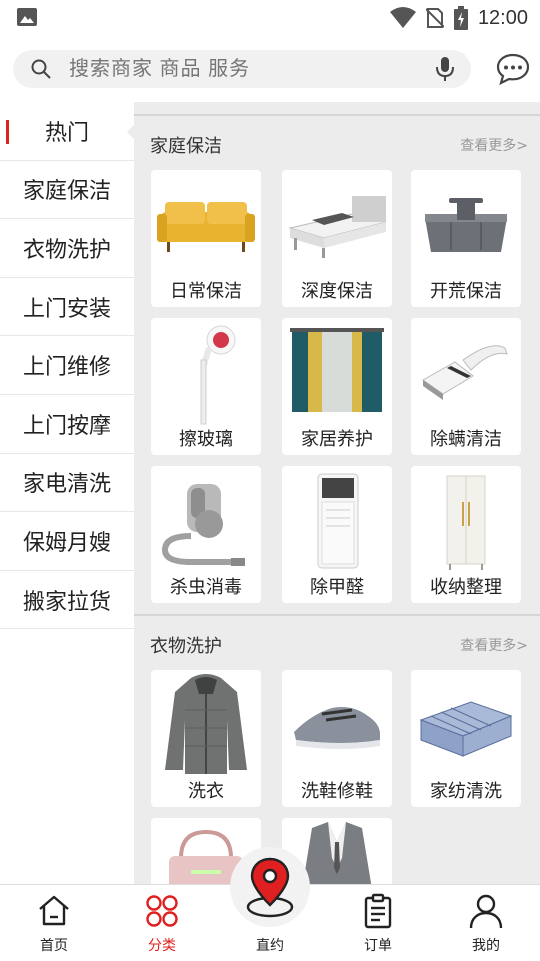 The width and height of the screenshot is (540, 961). I want to click on gallery-notification-icon, so click(27, 17).